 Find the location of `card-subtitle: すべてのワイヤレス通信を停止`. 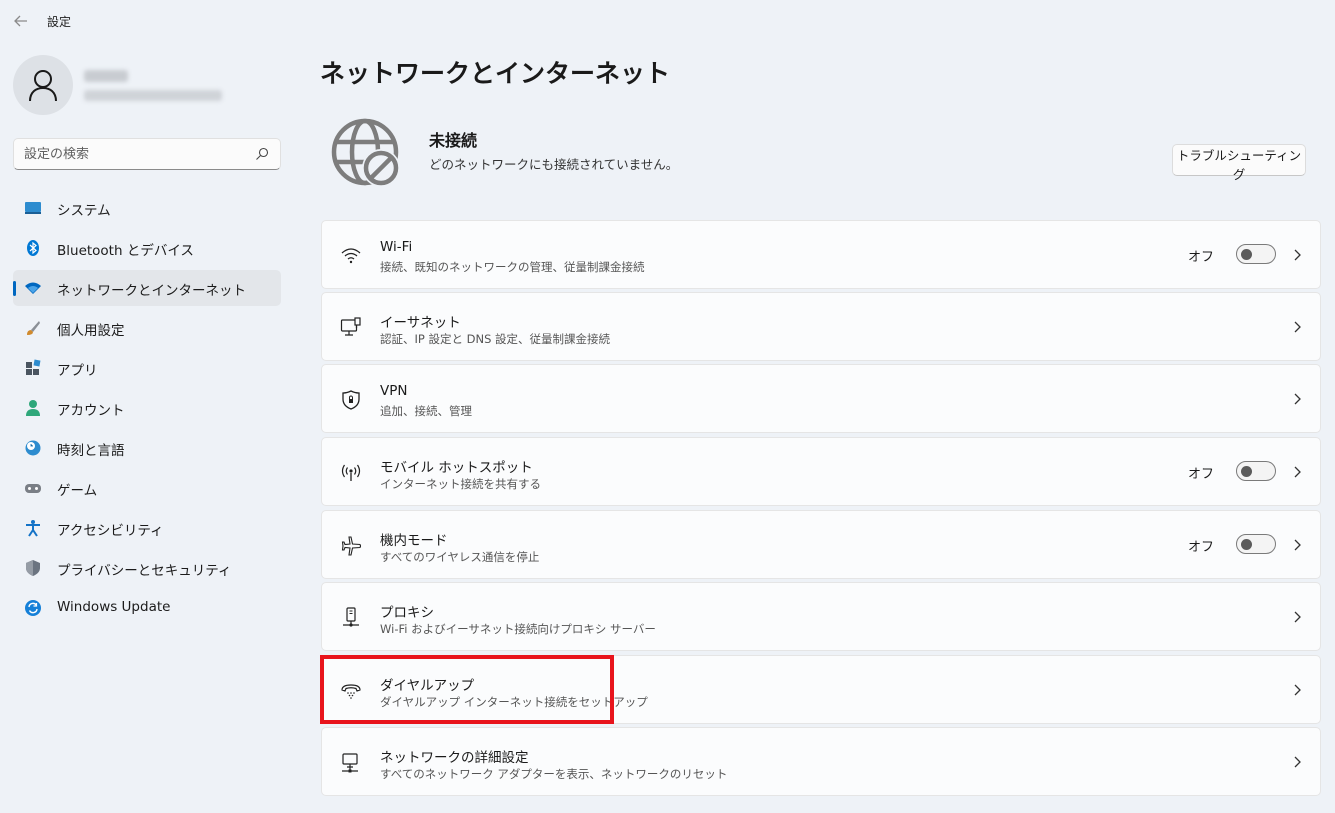

card-subtitle: すべてのワイヤレス通信を停止 is located at coordinates (460, 557).